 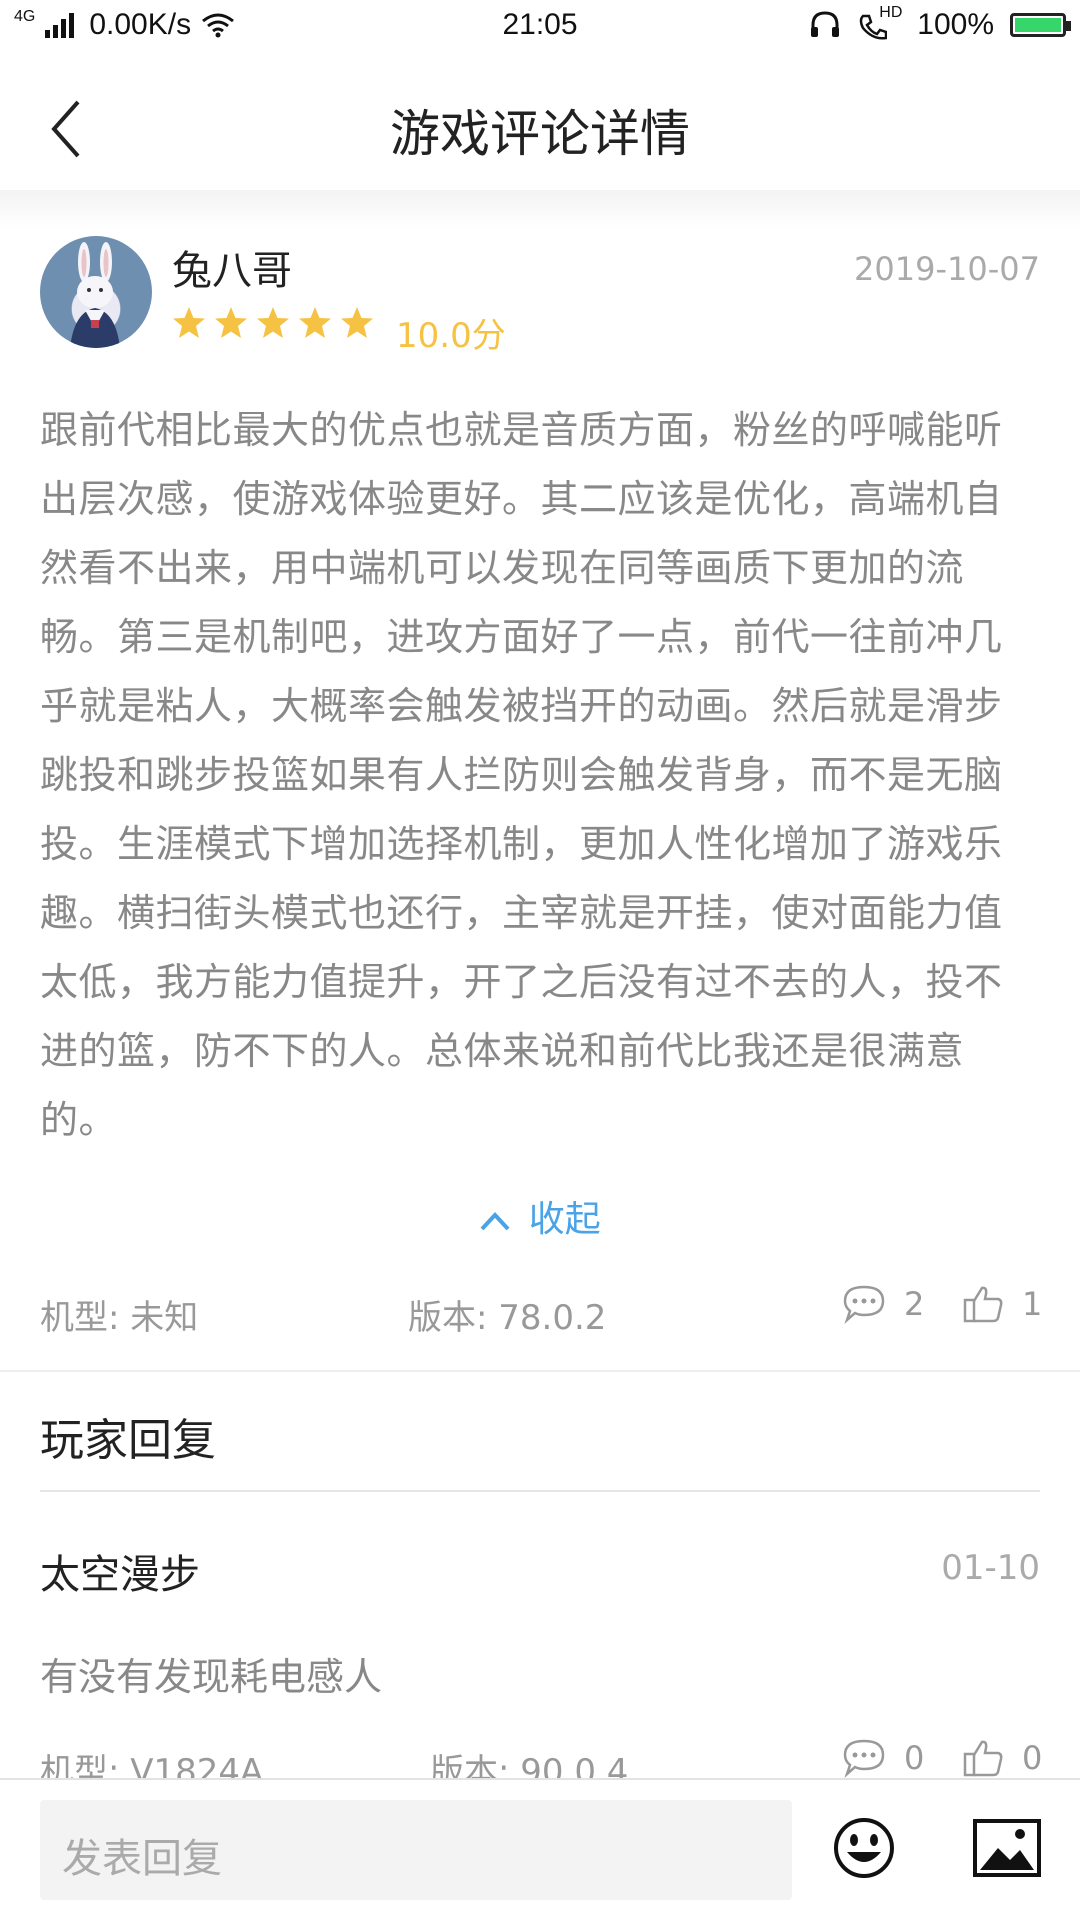 What do you see at coordinates (95, 295) in the screenshot?
I see `avatar-rabbit-icon` at bounding box center [95, 295].